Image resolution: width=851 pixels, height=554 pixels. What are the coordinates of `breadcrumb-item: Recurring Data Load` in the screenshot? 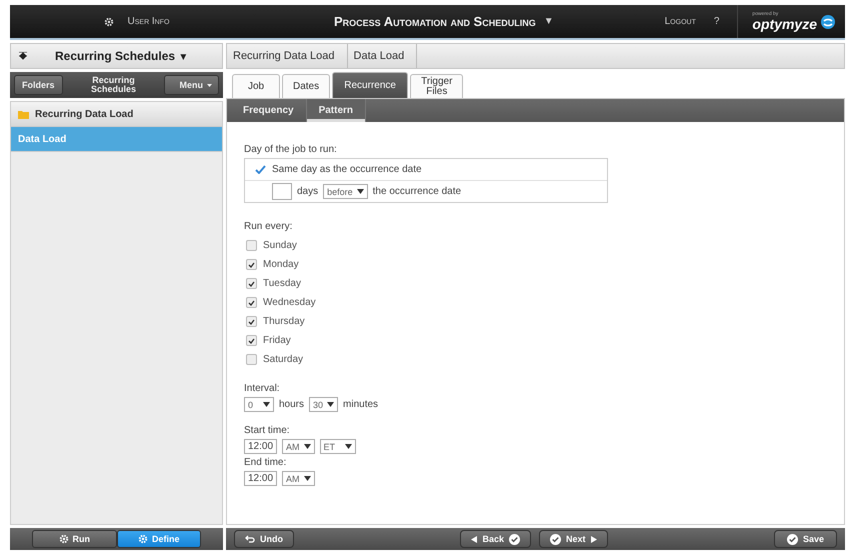 It's located at (287, 56).